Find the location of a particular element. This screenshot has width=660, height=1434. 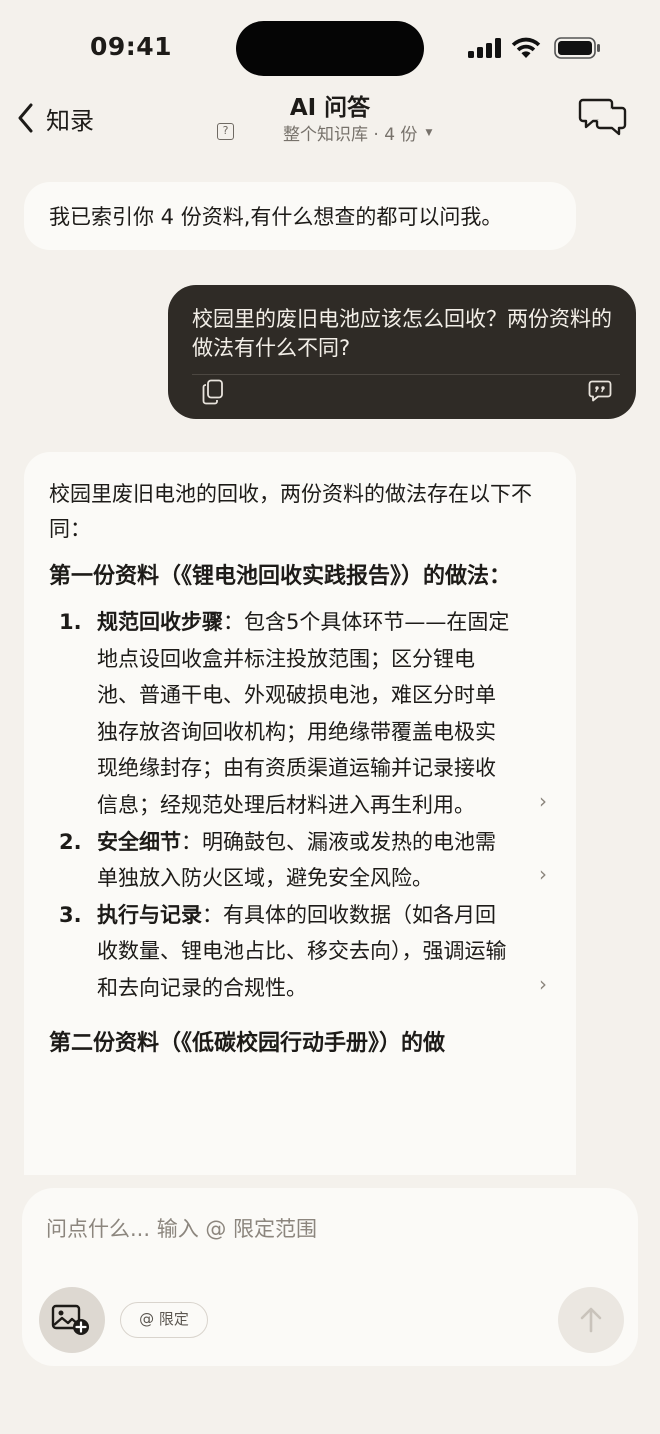

list-number: 3. is located at coordinates (70, 914).